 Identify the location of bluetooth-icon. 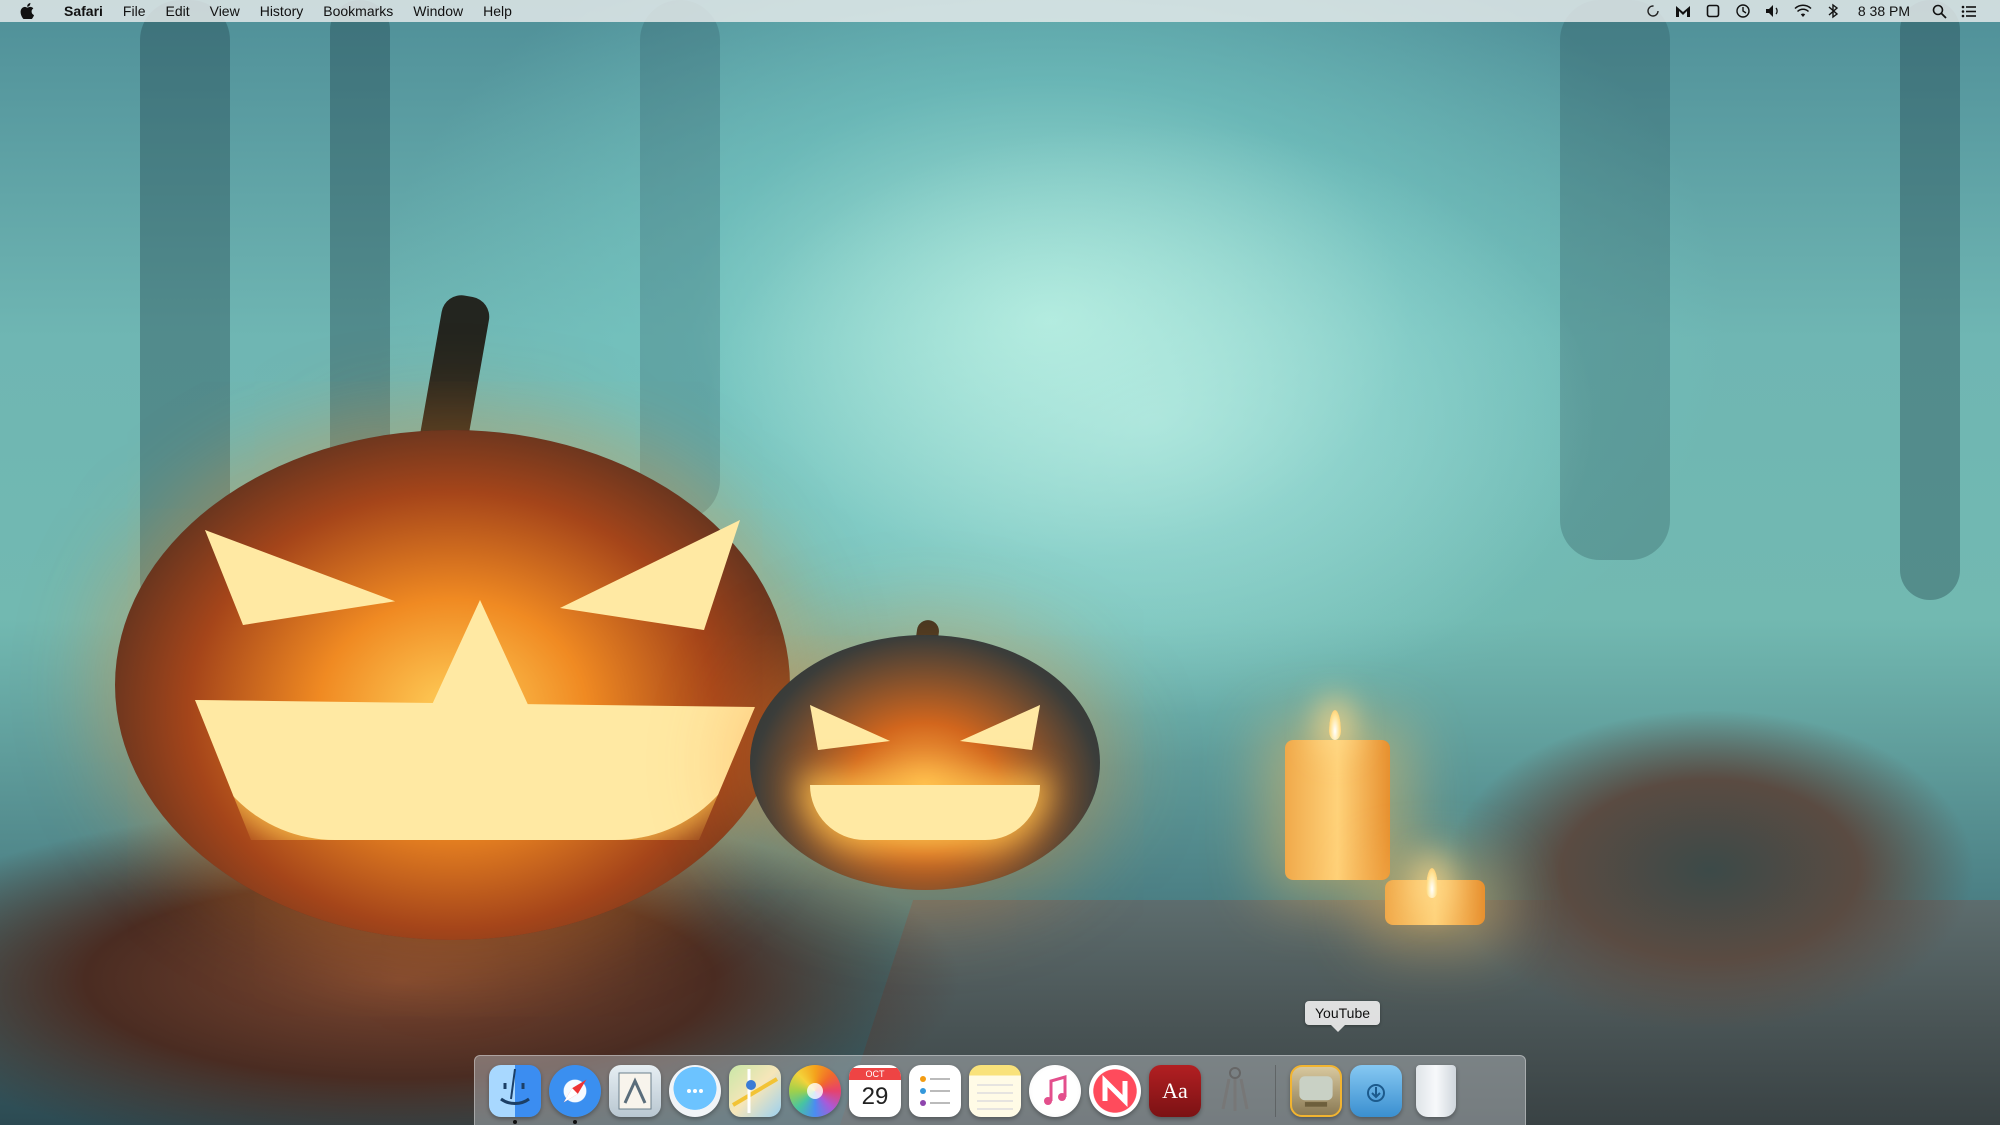
(1833, 11).